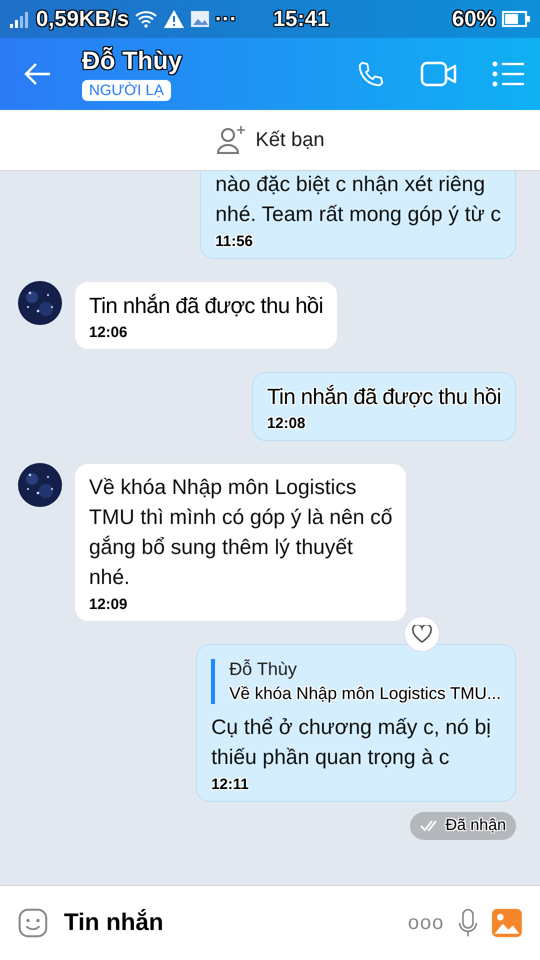  Describe the element at coordinates (108, 332) in the screenshot. I see `message-time: 12:06` at that location.